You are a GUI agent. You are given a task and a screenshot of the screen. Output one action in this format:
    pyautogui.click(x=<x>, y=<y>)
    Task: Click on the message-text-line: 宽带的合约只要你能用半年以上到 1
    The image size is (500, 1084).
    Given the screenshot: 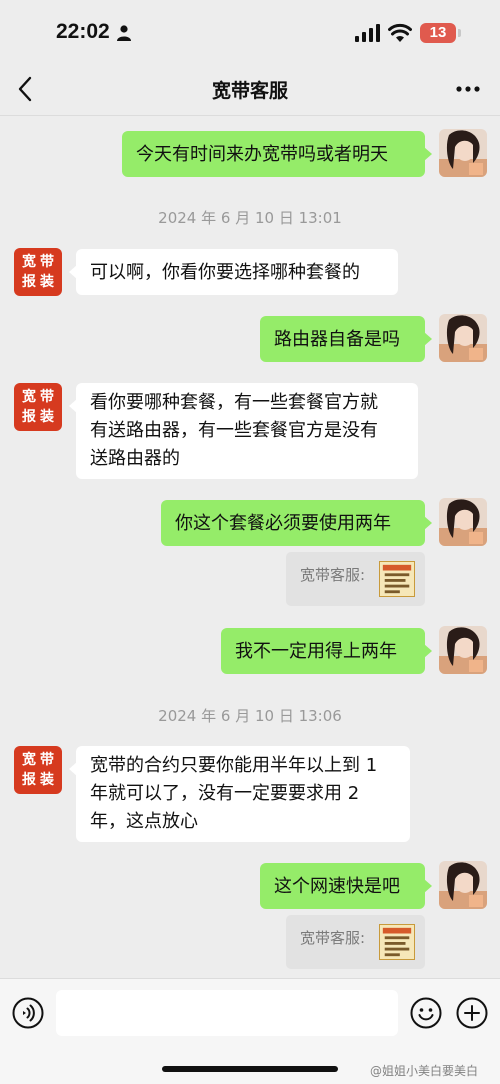 What is the action you would take?
    pyautogui.click(x=234, y=765)
    